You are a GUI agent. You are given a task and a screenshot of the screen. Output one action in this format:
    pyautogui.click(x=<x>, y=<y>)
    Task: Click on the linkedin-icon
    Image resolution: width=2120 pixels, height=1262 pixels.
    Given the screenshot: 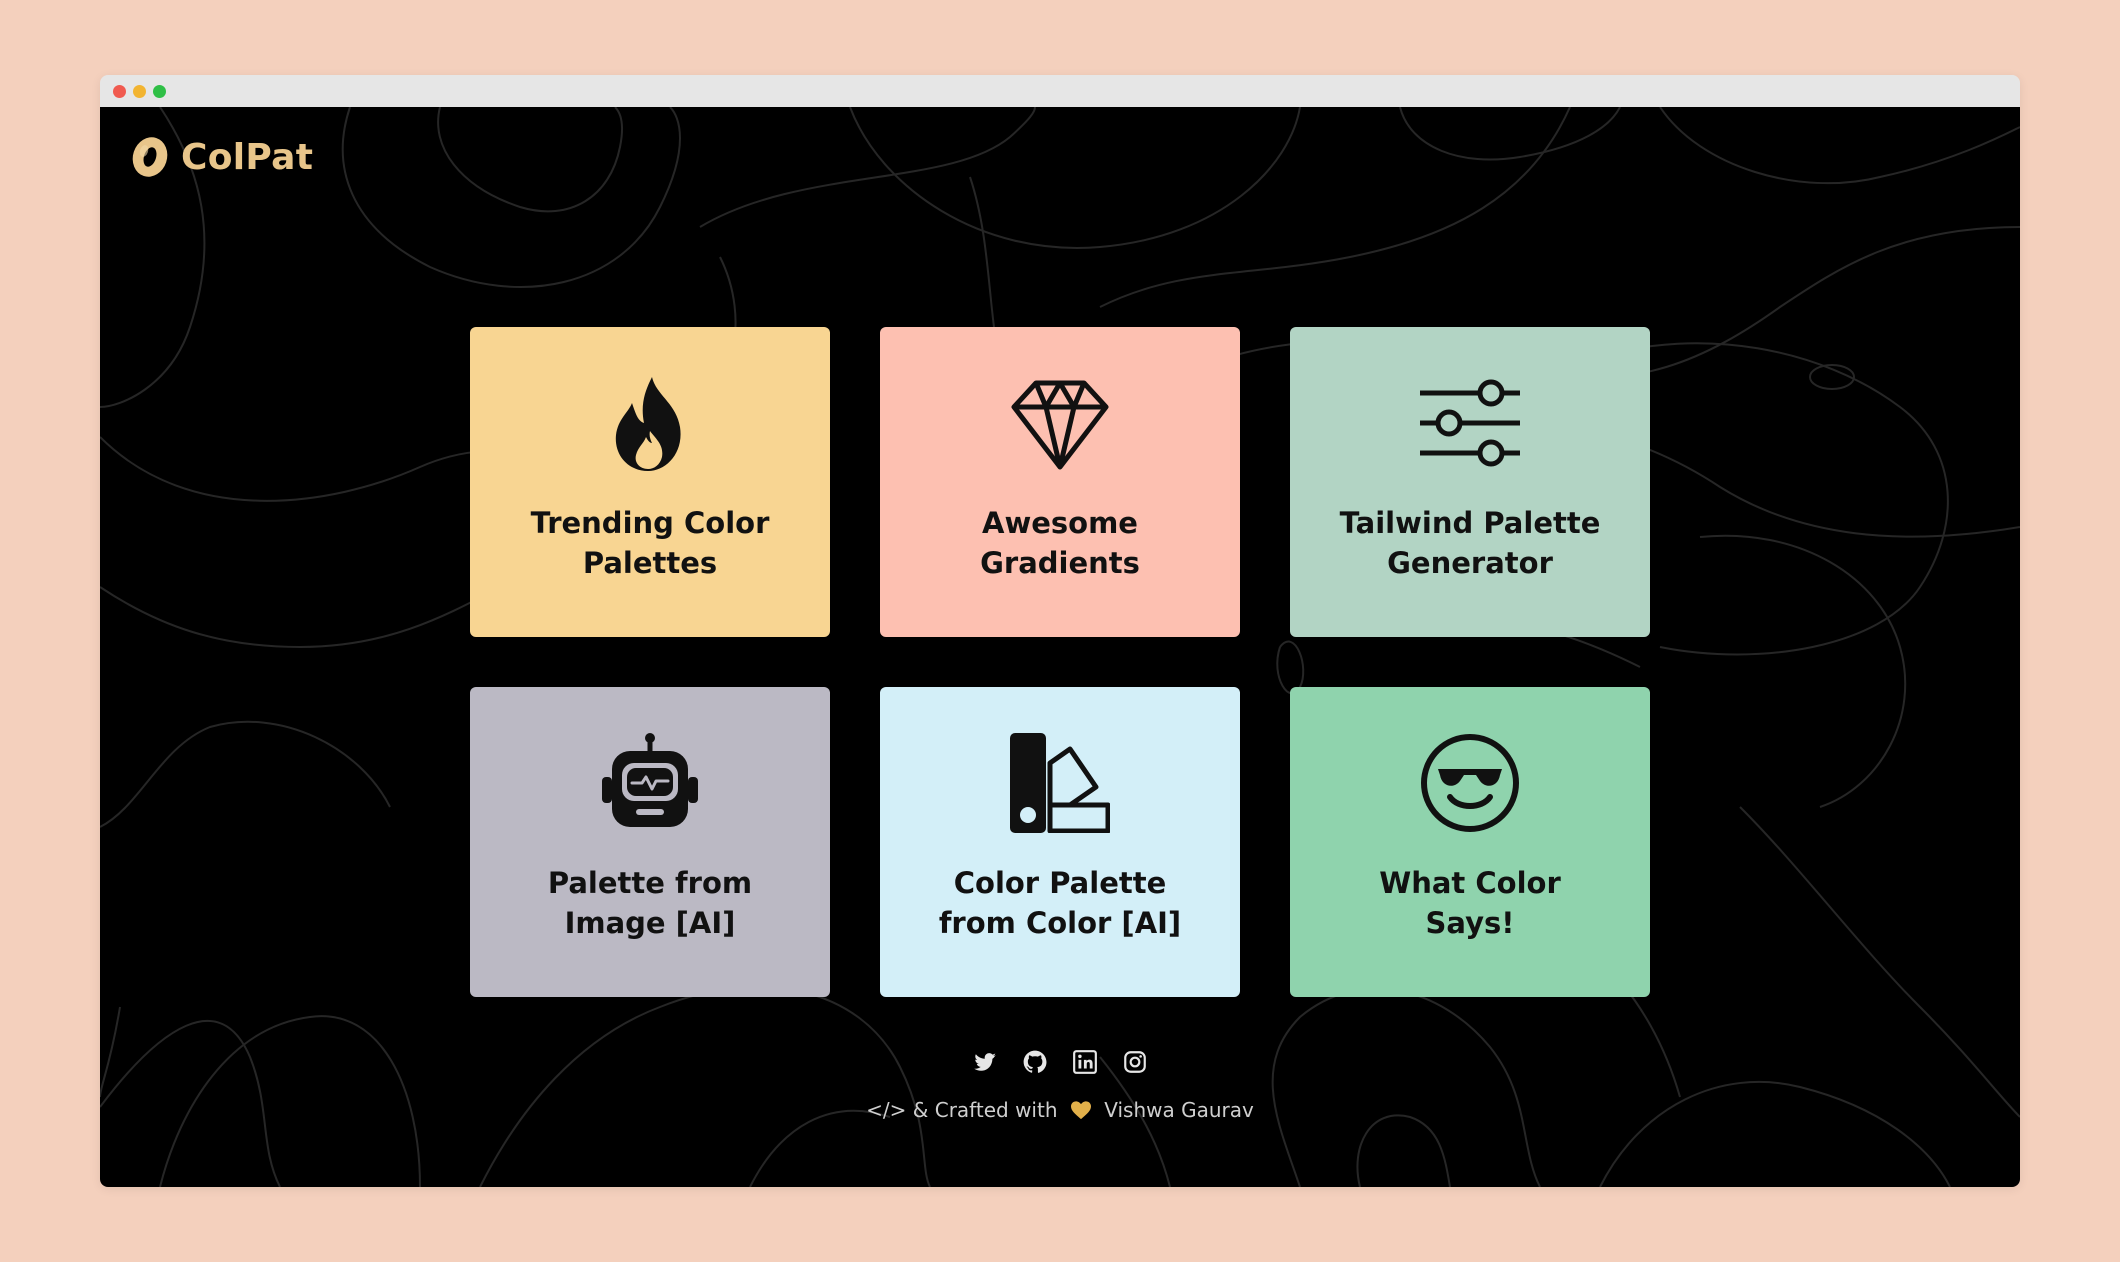 What is the action you would take?
    pyautogui.click(x=1085, y=1062)
    